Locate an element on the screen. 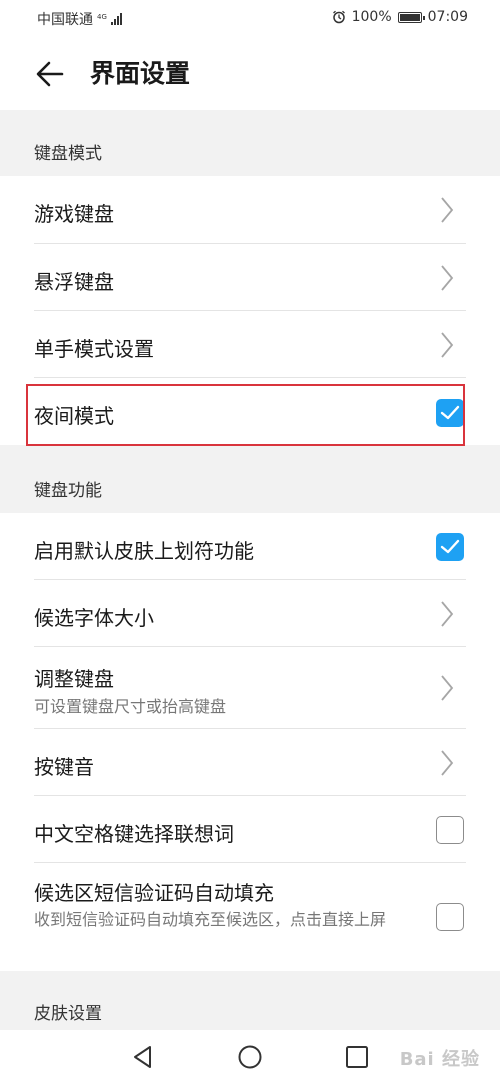 The image size is (500, 1083). sms-code-autofill-checkbox is located at coordinates (450, 917).